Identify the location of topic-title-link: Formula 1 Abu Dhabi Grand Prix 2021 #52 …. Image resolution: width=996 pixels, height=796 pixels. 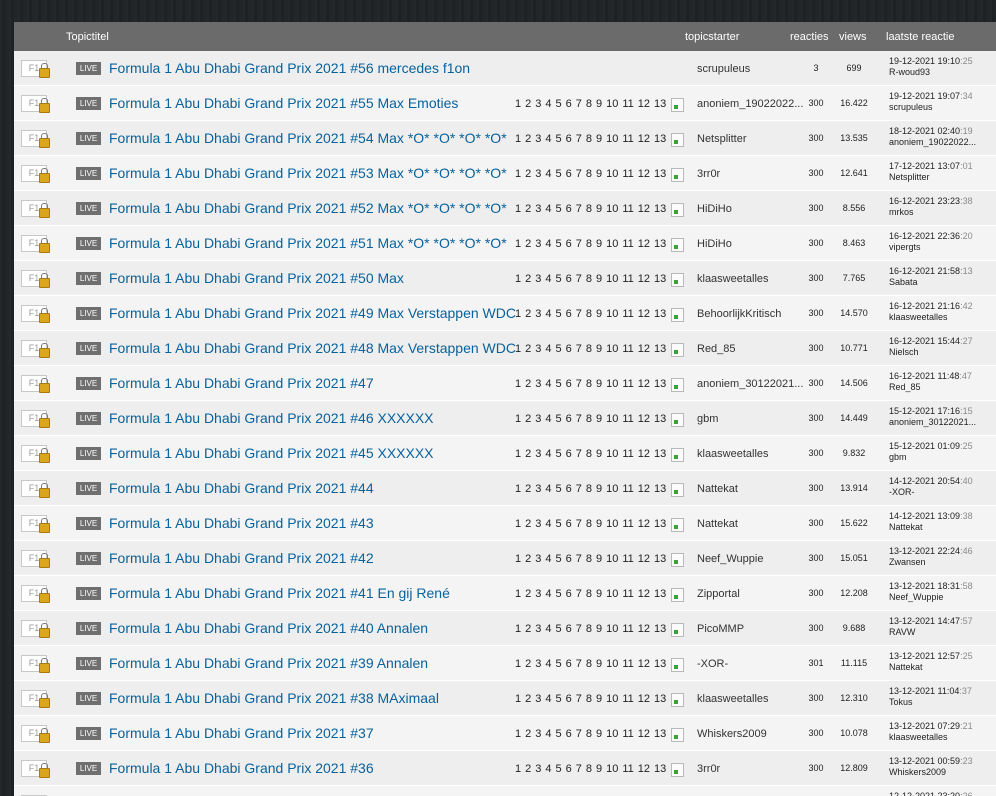
(308, 208).